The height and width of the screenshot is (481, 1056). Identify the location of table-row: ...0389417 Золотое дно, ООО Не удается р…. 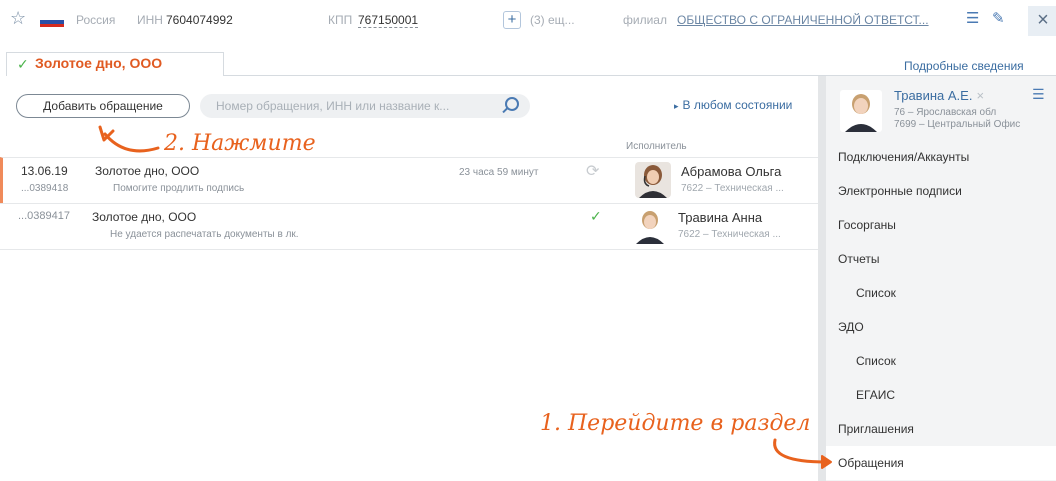
(409, 226).